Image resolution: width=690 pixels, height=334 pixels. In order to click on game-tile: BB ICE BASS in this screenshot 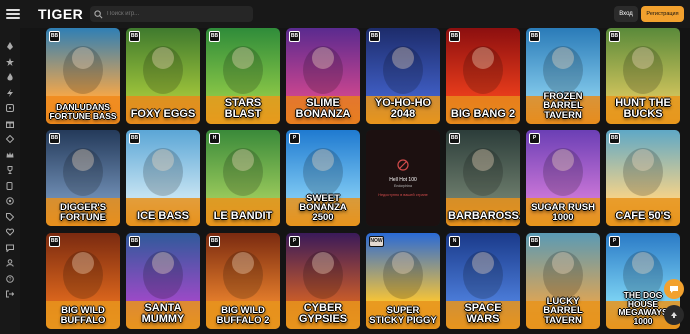, I will do `click(163, 178)`.